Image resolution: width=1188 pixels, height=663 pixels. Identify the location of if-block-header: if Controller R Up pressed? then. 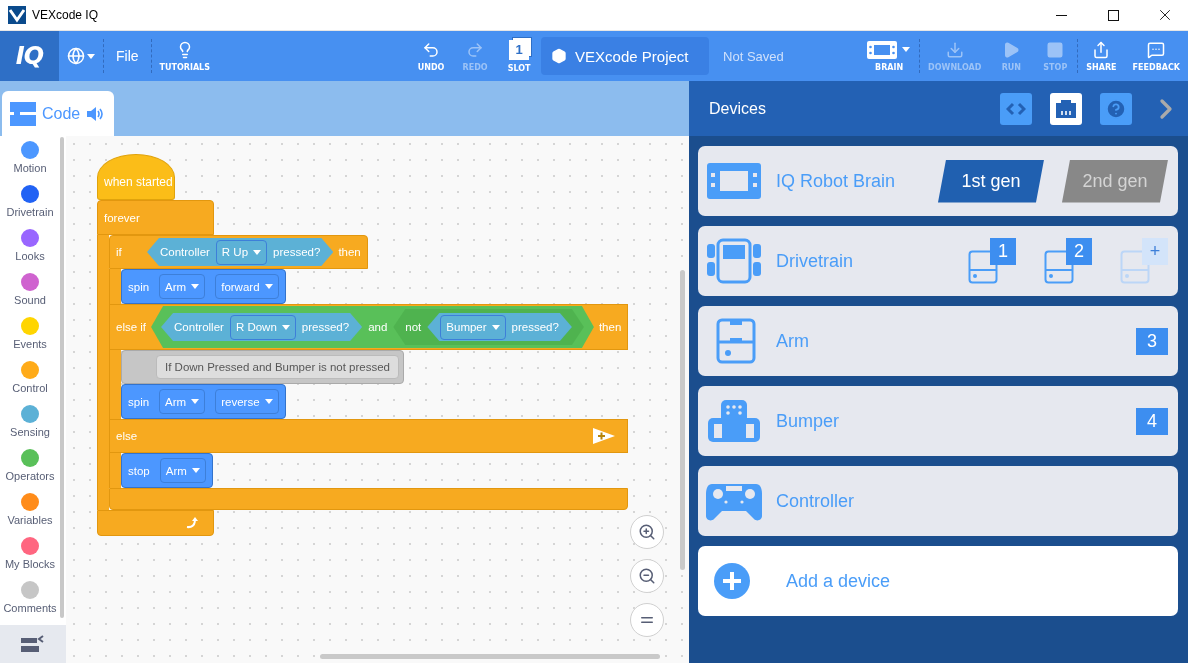
(238, 252).